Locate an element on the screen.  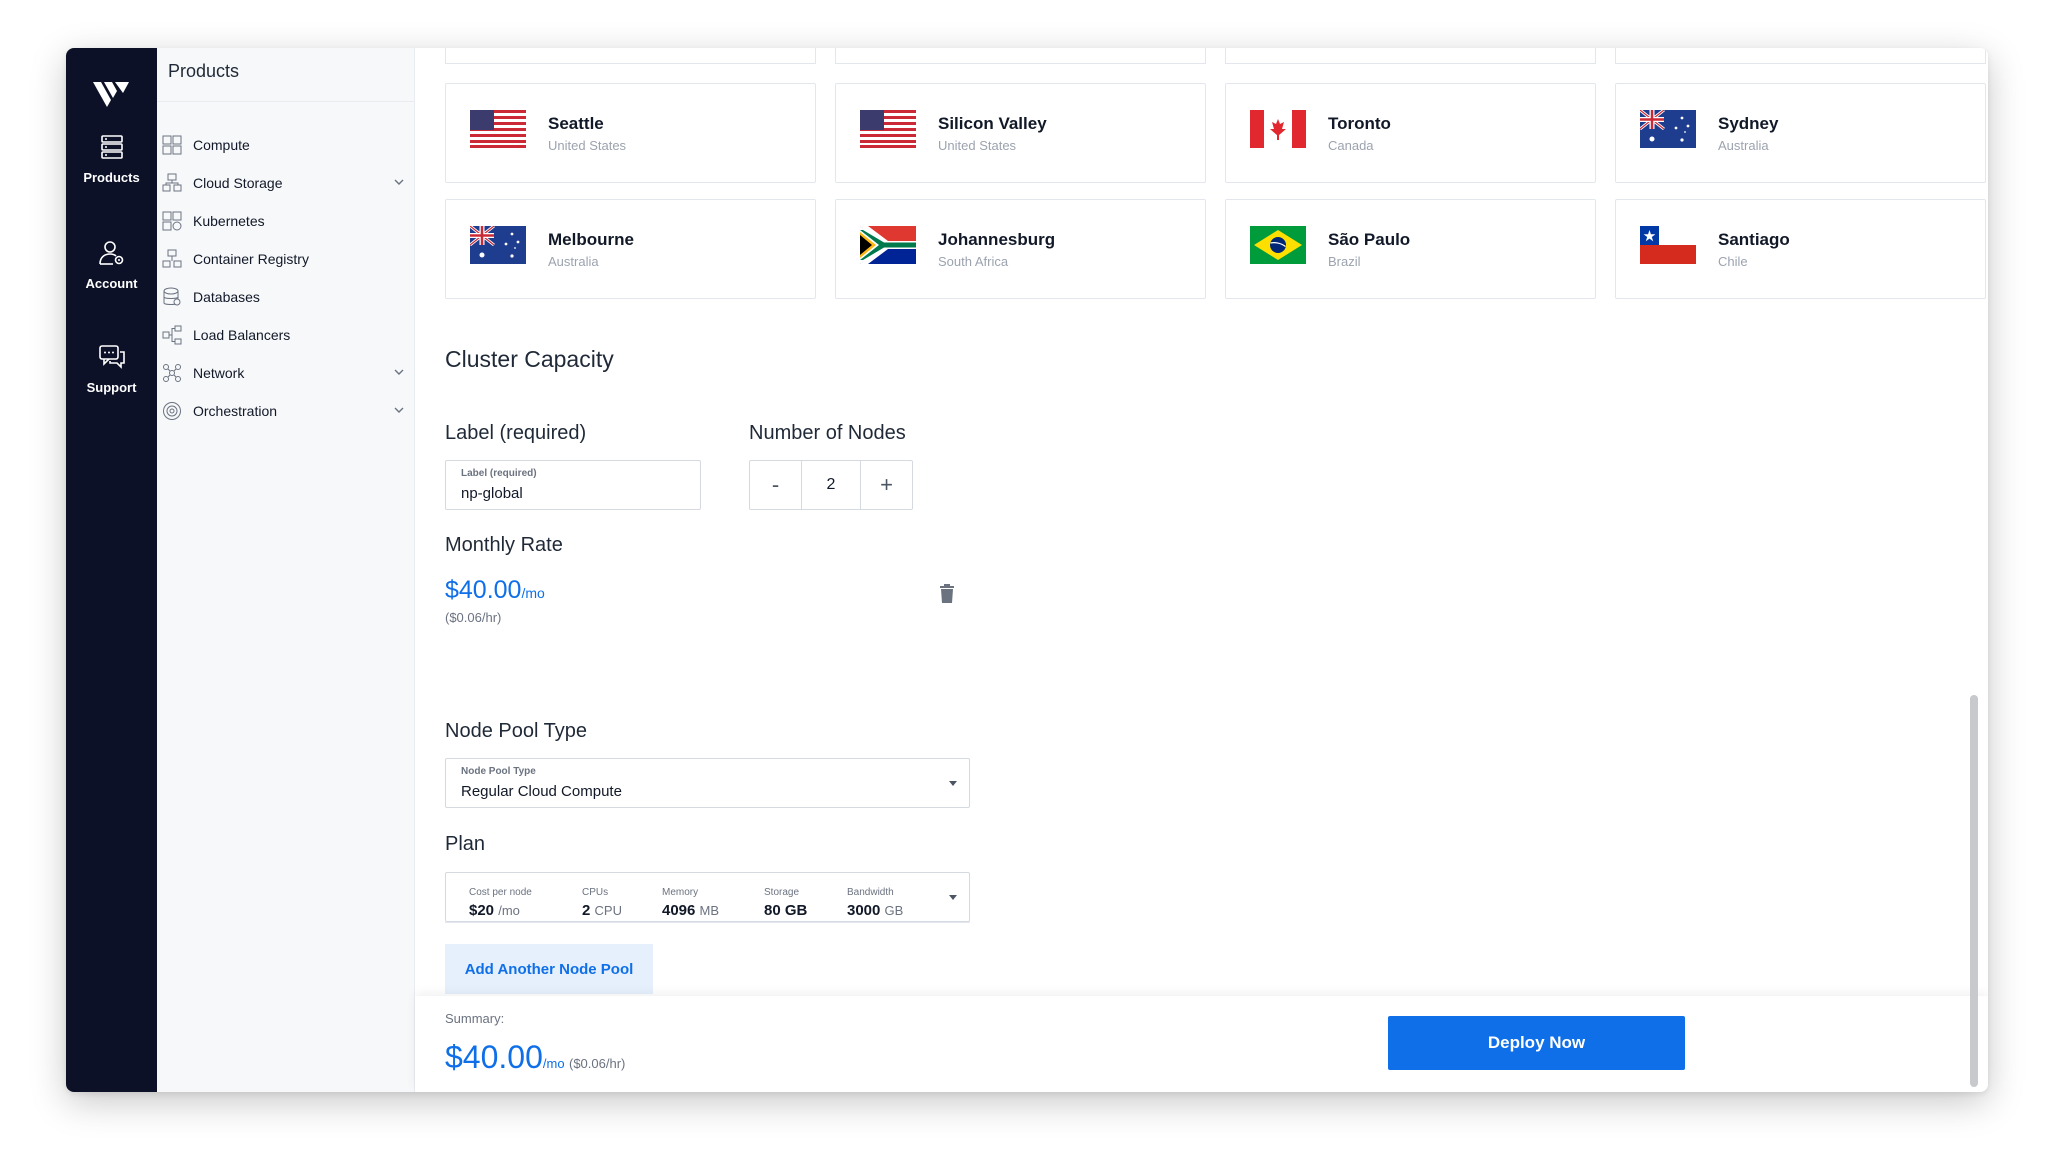
rate-period: /mo is located at coordinates (533, 593).